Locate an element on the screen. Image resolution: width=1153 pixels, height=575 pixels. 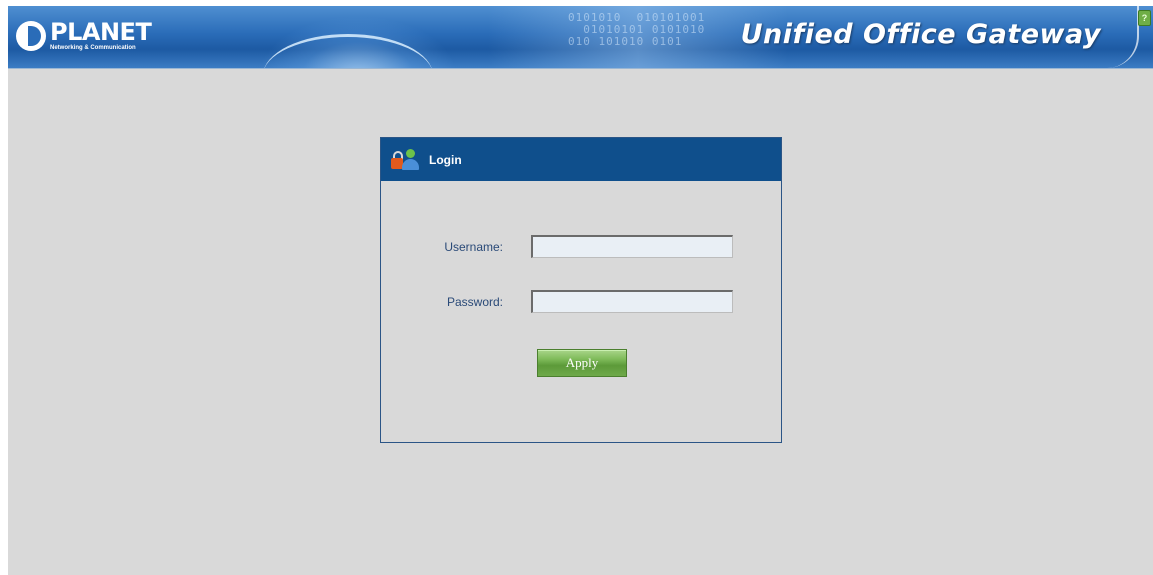
swoosh-decoration is located at coordinates (1123, 37).